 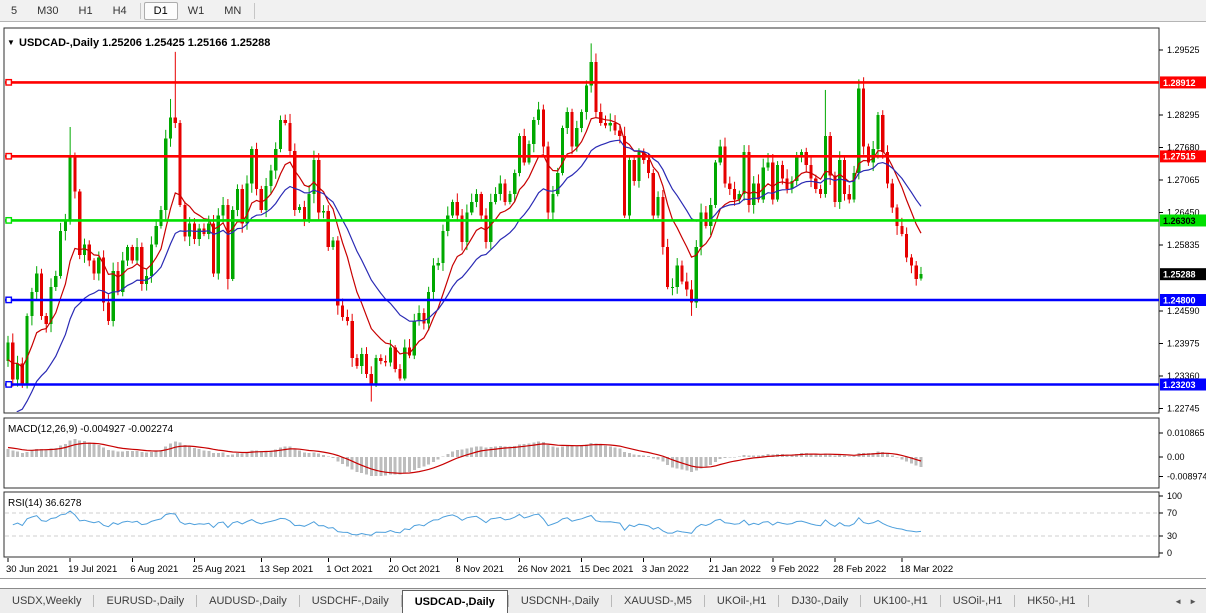 I want to click on timeframe-h4: H4, so click(x=120, y=11).